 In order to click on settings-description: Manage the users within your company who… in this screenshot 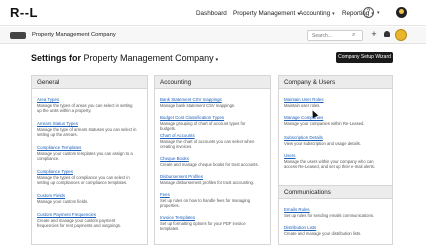, I will do `click(330, 164)`.